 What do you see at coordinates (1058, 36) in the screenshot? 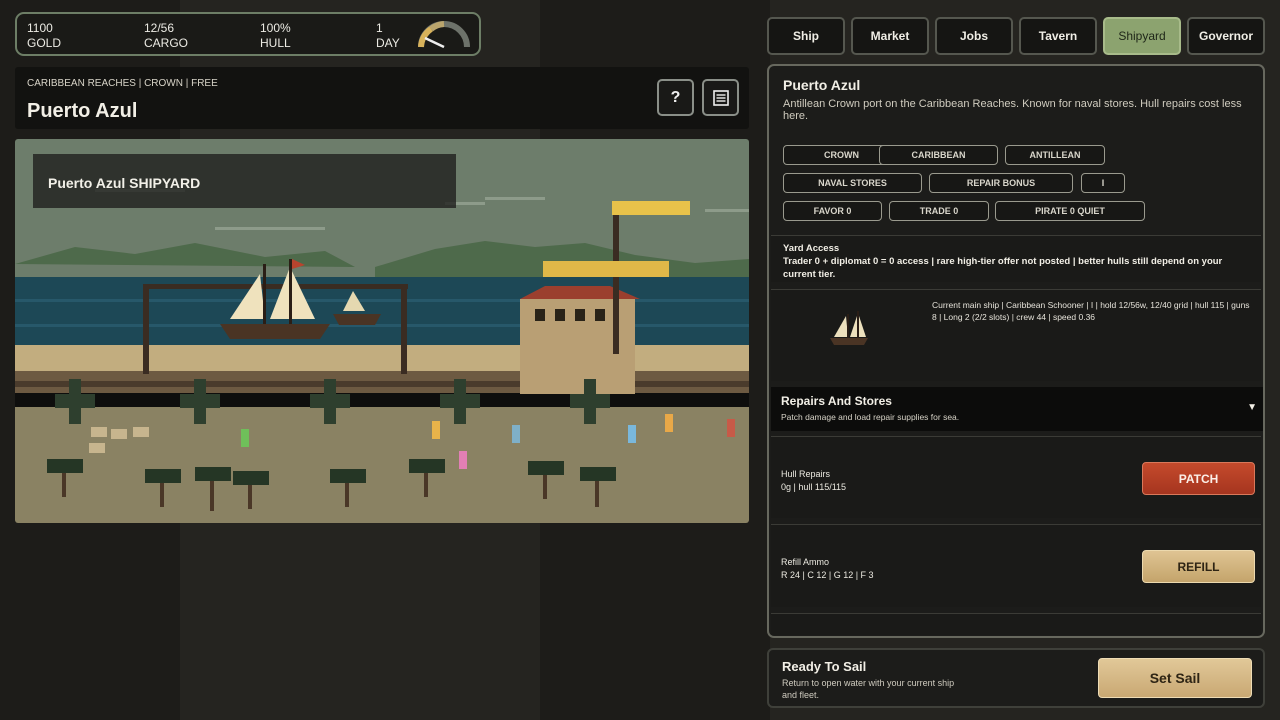
I see `tab-tavern: Tavern` at bounding box center [1058, 36].